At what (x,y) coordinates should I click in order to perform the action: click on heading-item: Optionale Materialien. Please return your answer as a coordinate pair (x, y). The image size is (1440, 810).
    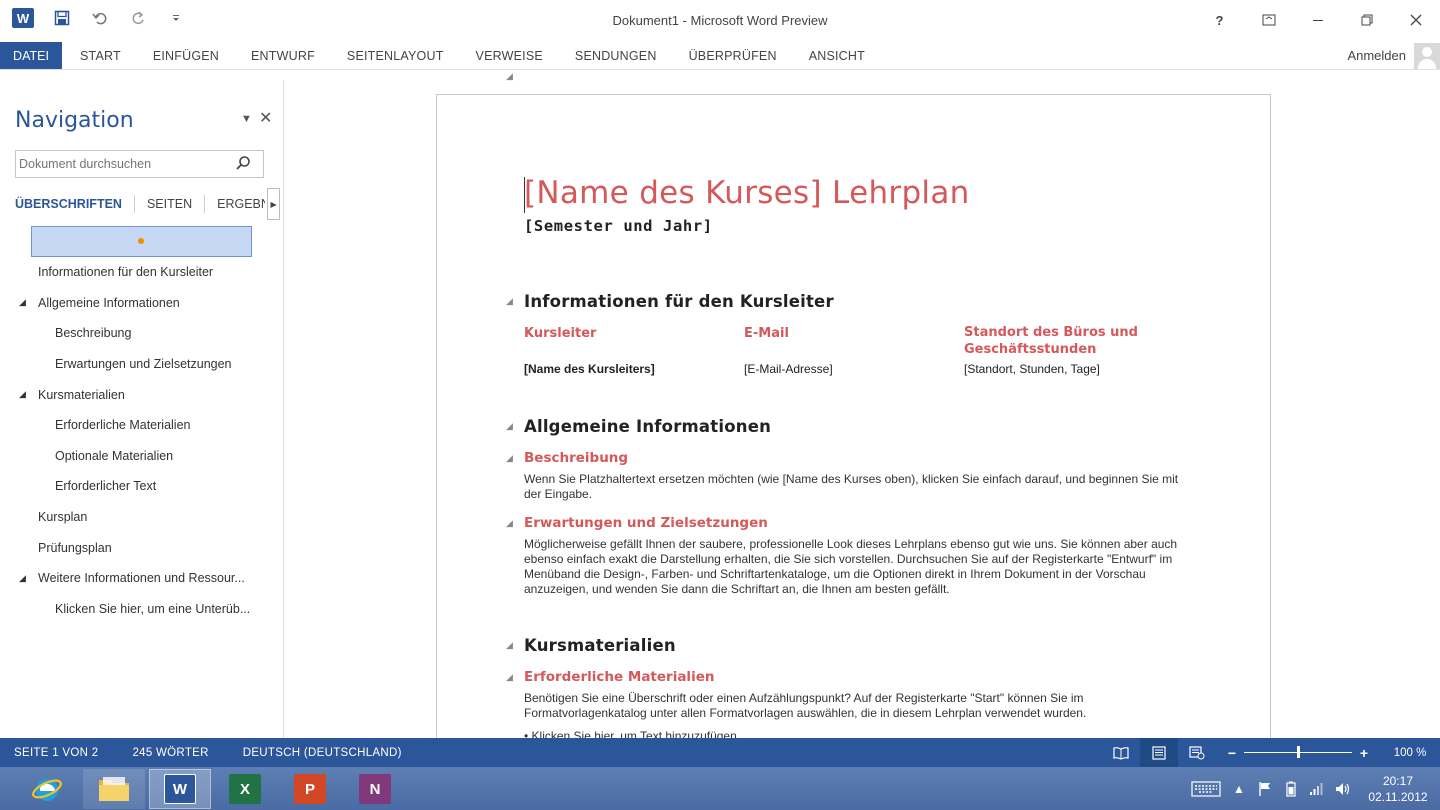
    Looking at the image, I should click on (142, 456).